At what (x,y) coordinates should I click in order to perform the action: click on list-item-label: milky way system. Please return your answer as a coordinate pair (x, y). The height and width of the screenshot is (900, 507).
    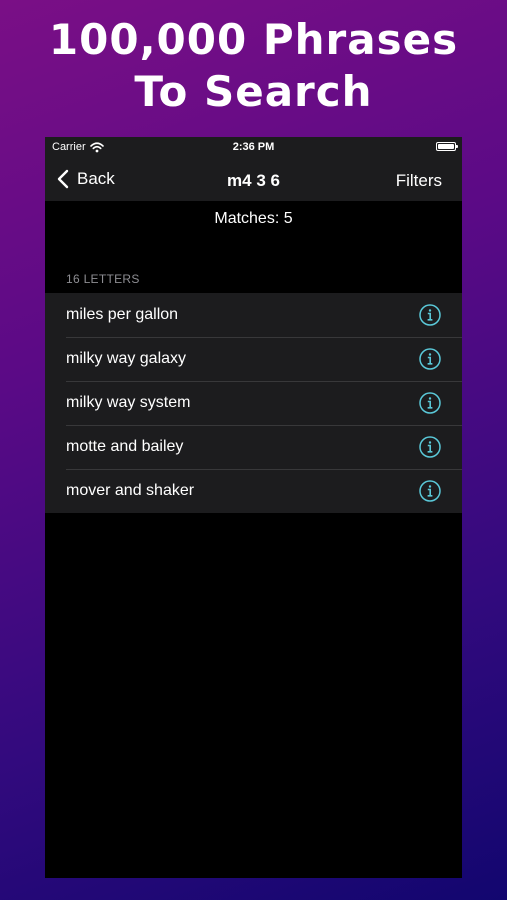
    Looking at the image, I should click on (128, 402).